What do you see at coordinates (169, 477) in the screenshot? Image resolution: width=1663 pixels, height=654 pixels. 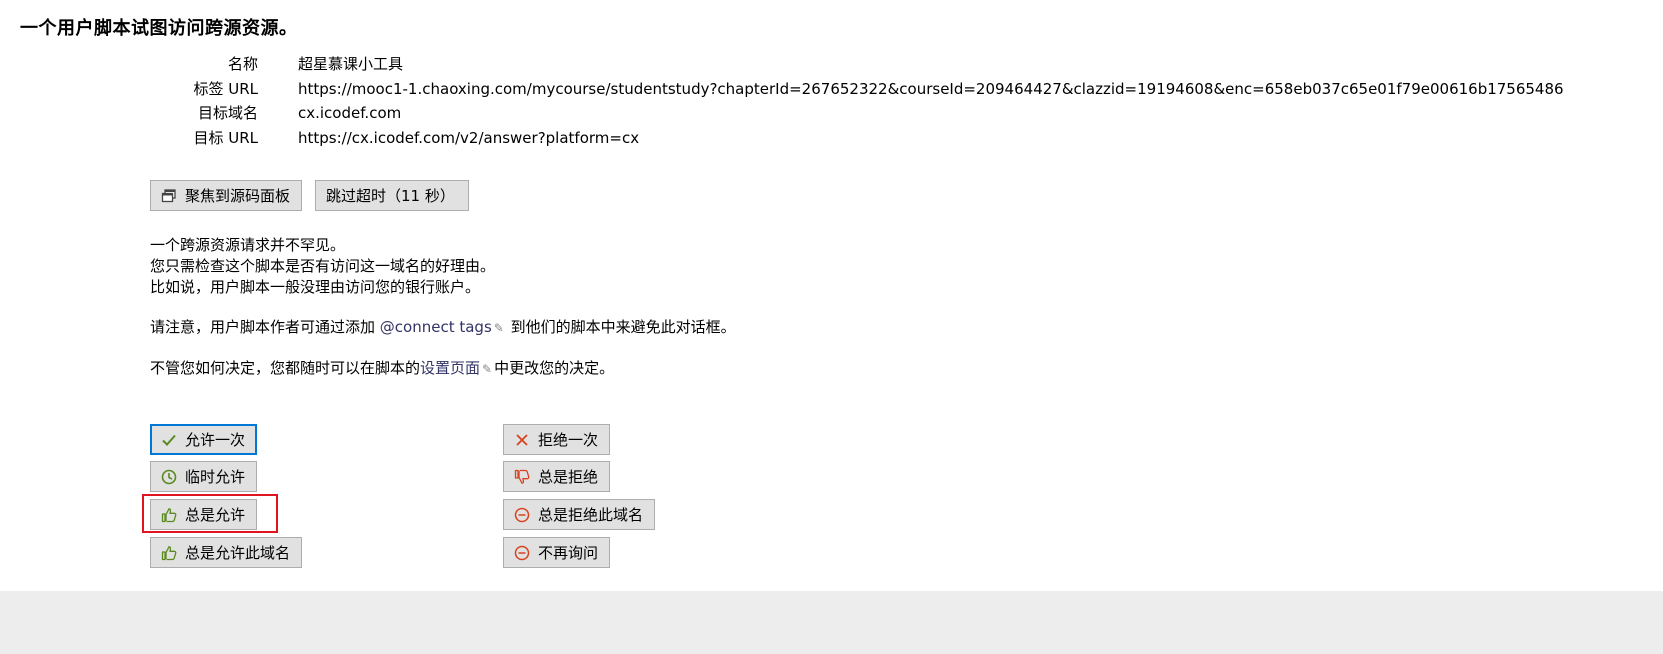 I see `clock-icon` at bounding box center [169, 477].